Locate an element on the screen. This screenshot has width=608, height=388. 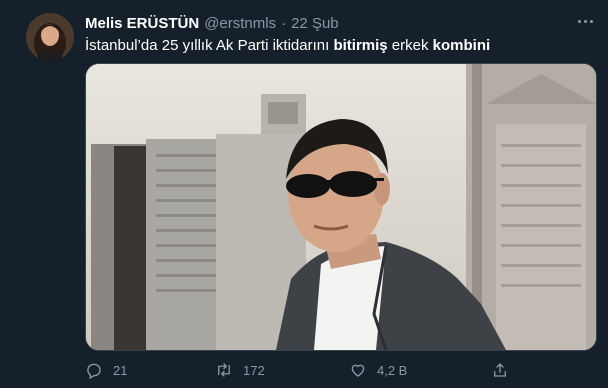
more-options-button is located at coordinates (585, 21).